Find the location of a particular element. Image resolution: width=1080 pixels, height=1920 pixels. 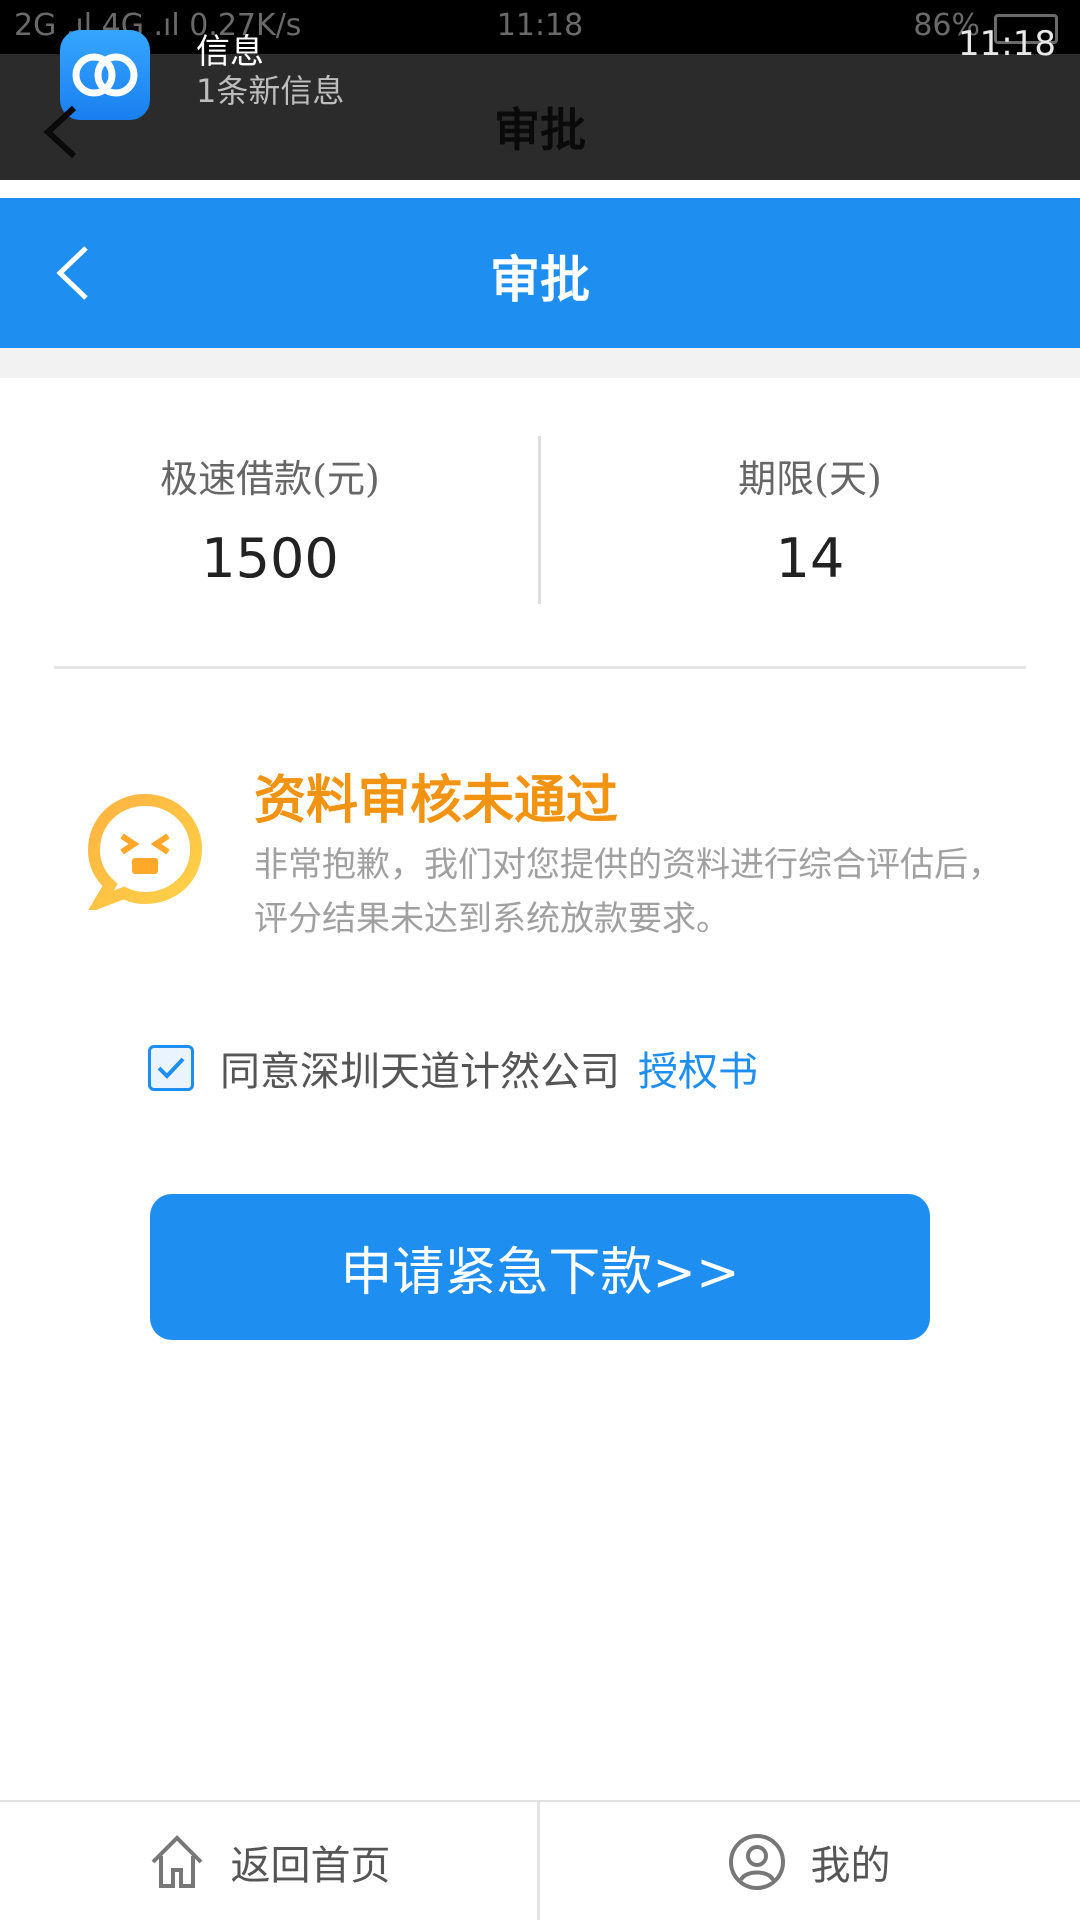

loan-term-block: 期限(天) 14 is located at coordinates (810, 519).